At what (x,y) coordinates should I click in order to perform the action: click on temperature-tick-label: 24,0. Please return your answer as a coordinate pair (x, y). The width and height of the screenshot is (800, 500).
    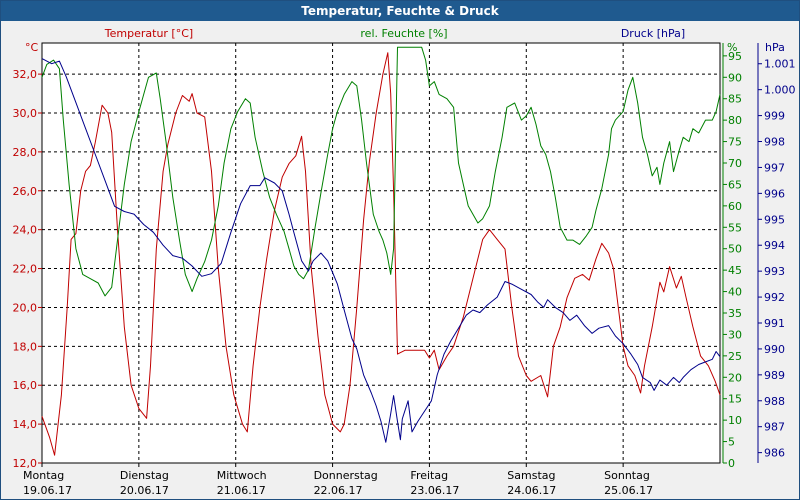
    Looking at the image, I should click on (25, 230).